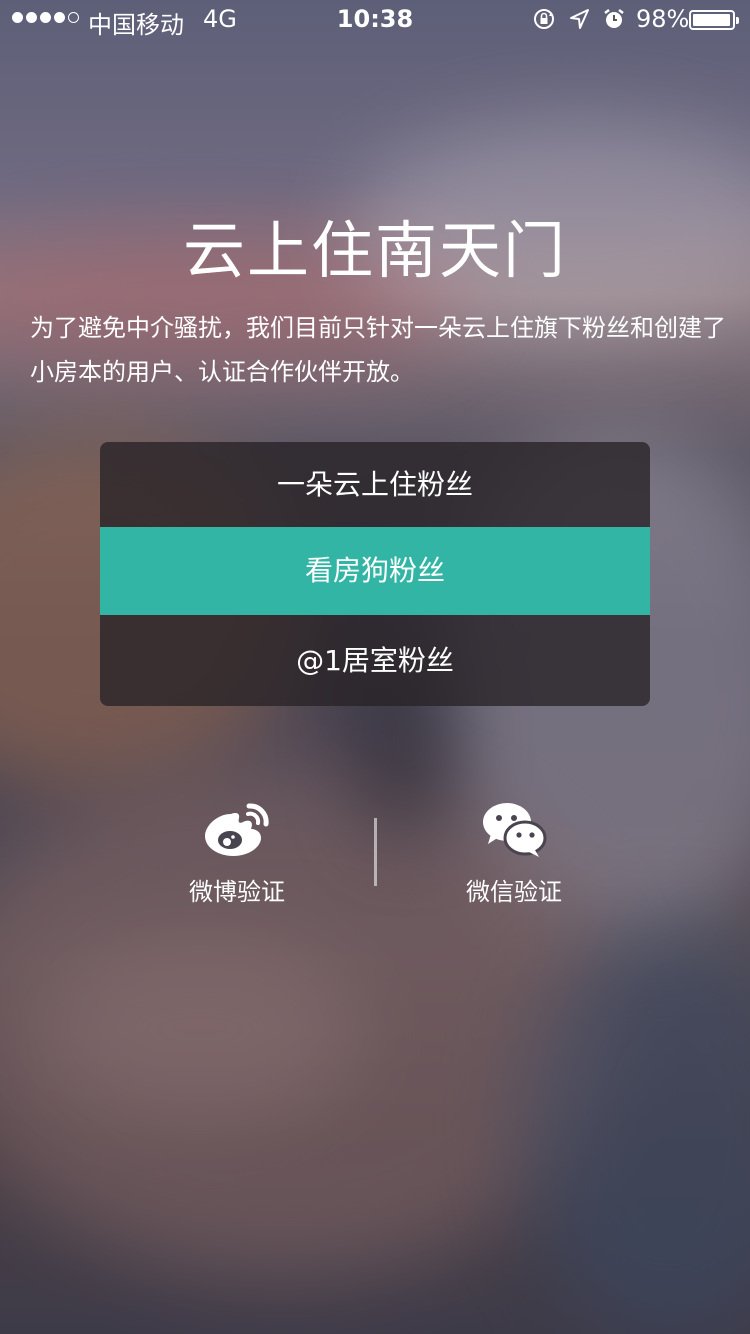  Describe the element at coordinates (614, 18) in the screenshot. I see `alarm-icon` at that location.